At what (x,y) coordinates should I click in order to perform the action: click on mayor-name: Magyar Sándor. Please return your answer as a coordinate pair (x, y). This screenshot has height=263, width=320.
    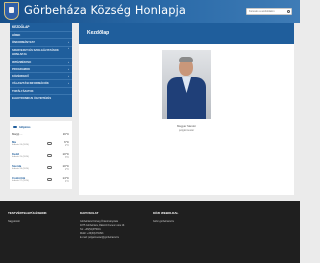
    Looking at the image, I should click on (186, 126).